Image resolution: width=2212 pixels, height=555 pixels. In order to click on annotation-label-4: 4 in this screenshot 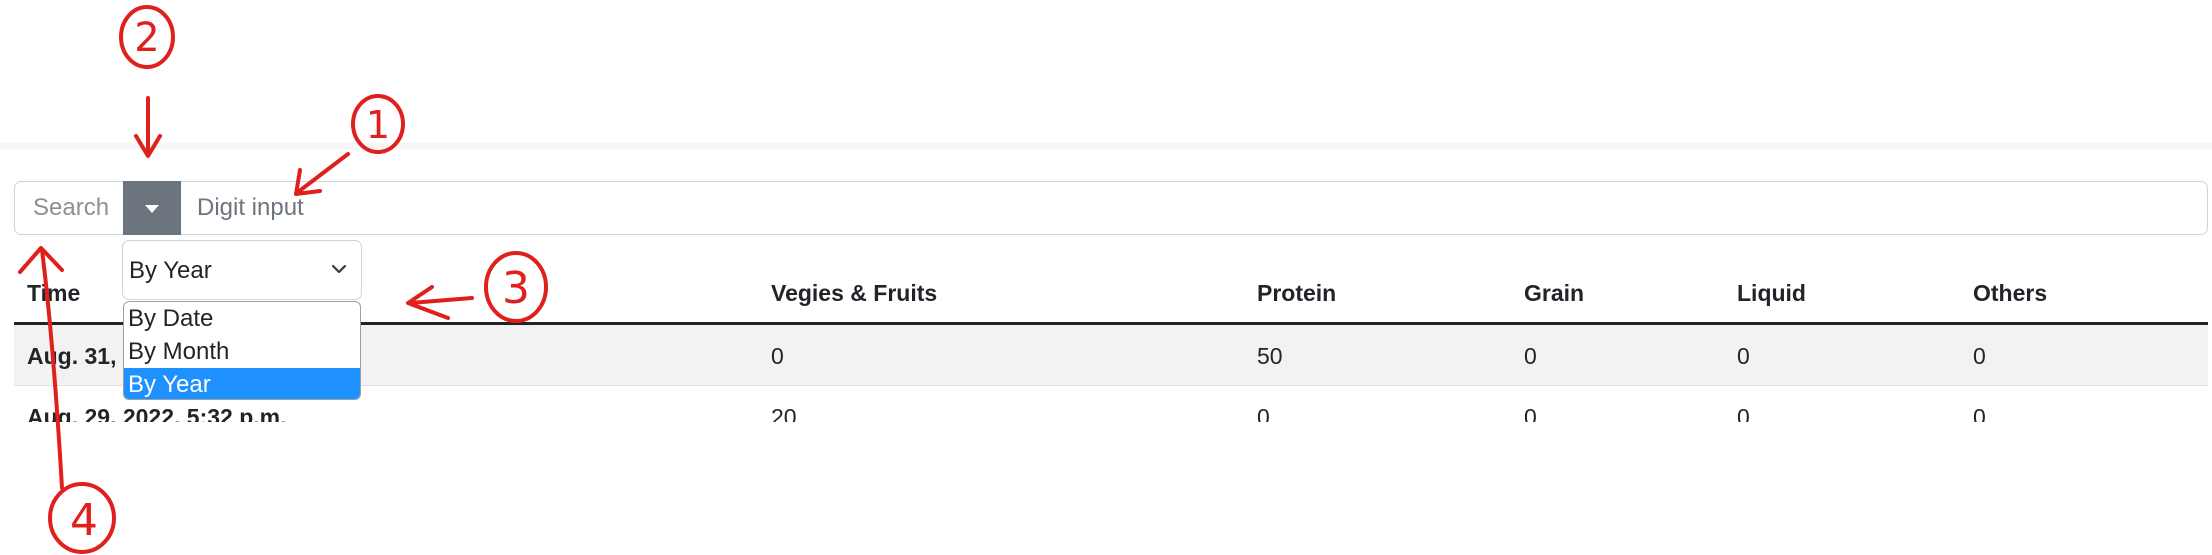, I will do `click(84, 520)`.